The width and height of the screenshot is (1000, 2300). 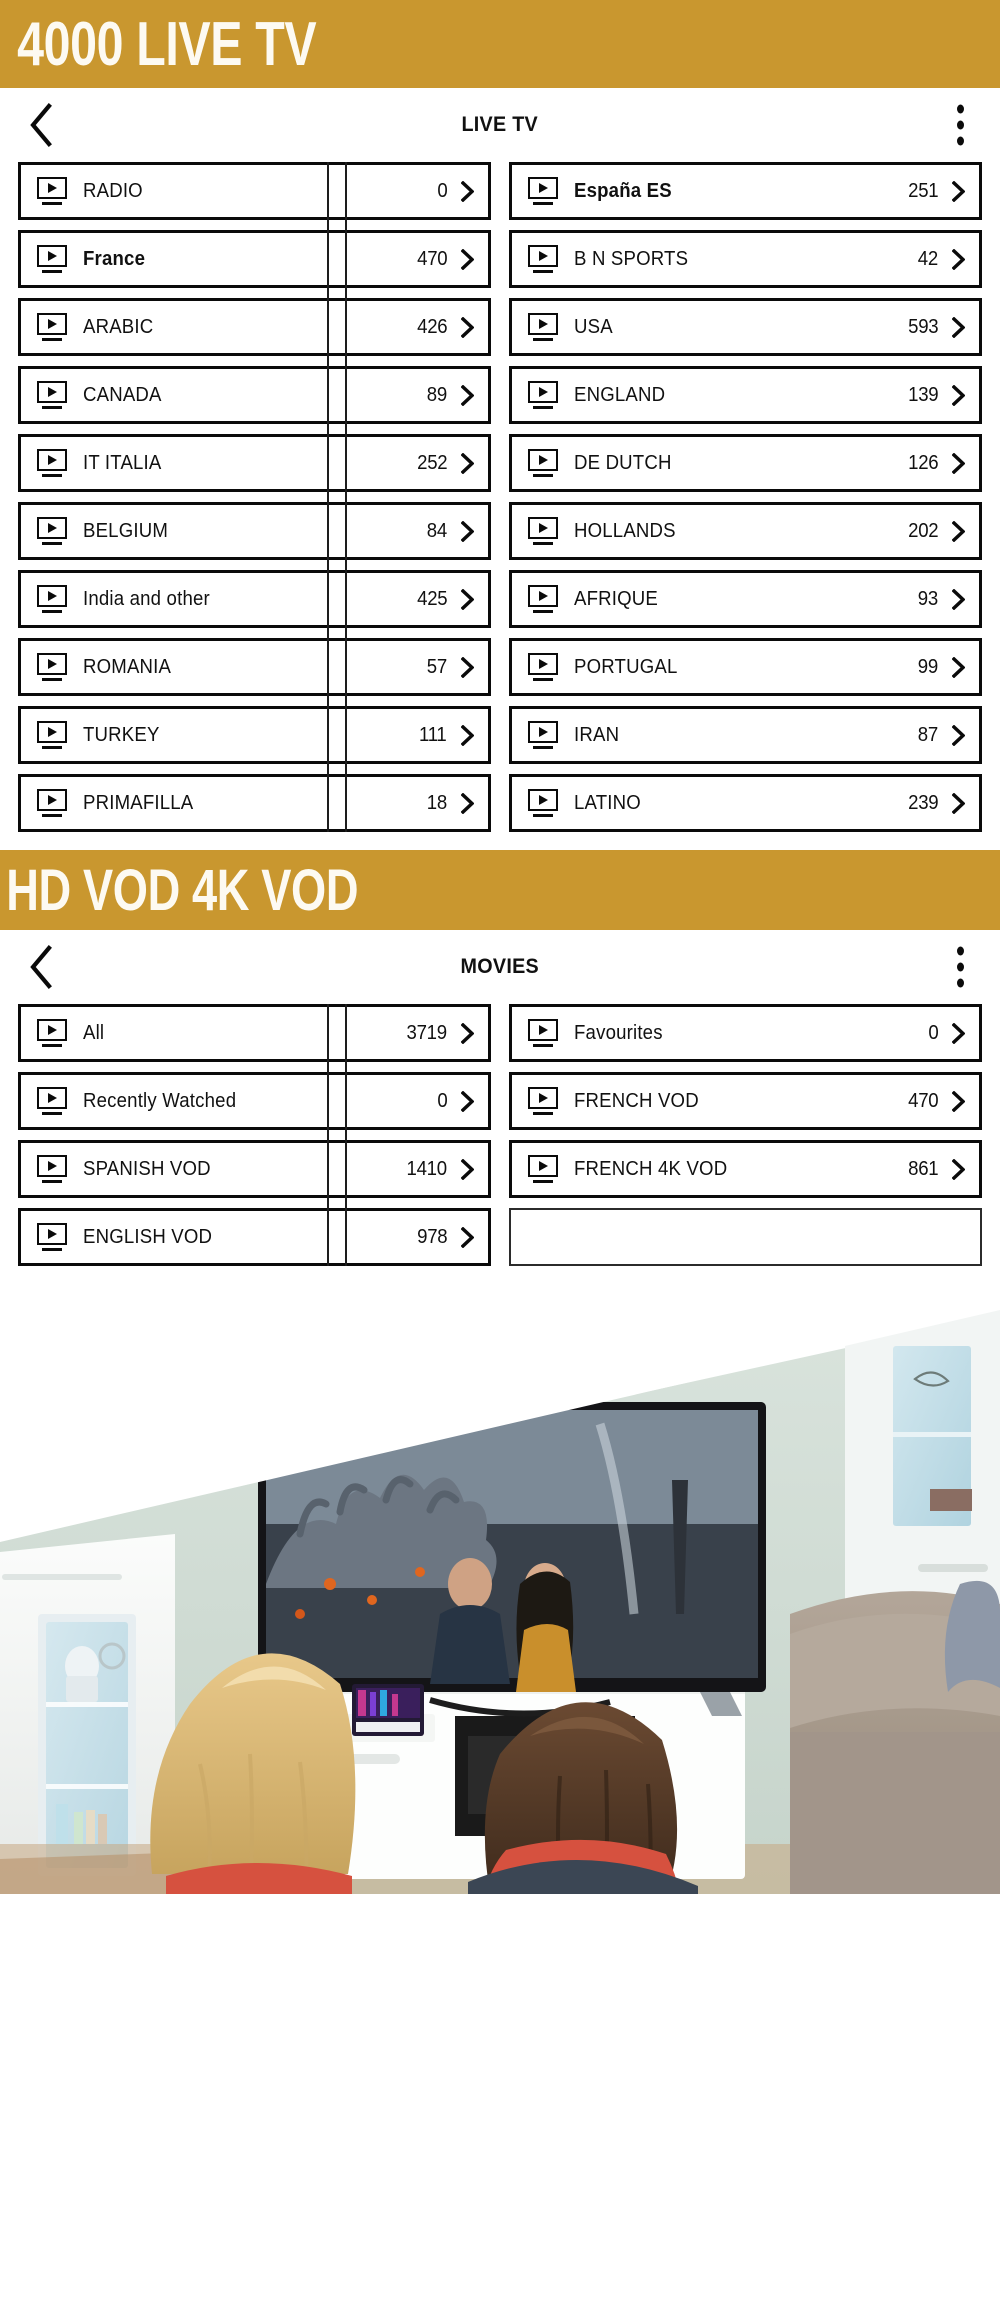 What do you see at coordinates (138, 802) in the screenshot?
I see `category-label: PRIMAFILLA` at bounding box center [138, 802].